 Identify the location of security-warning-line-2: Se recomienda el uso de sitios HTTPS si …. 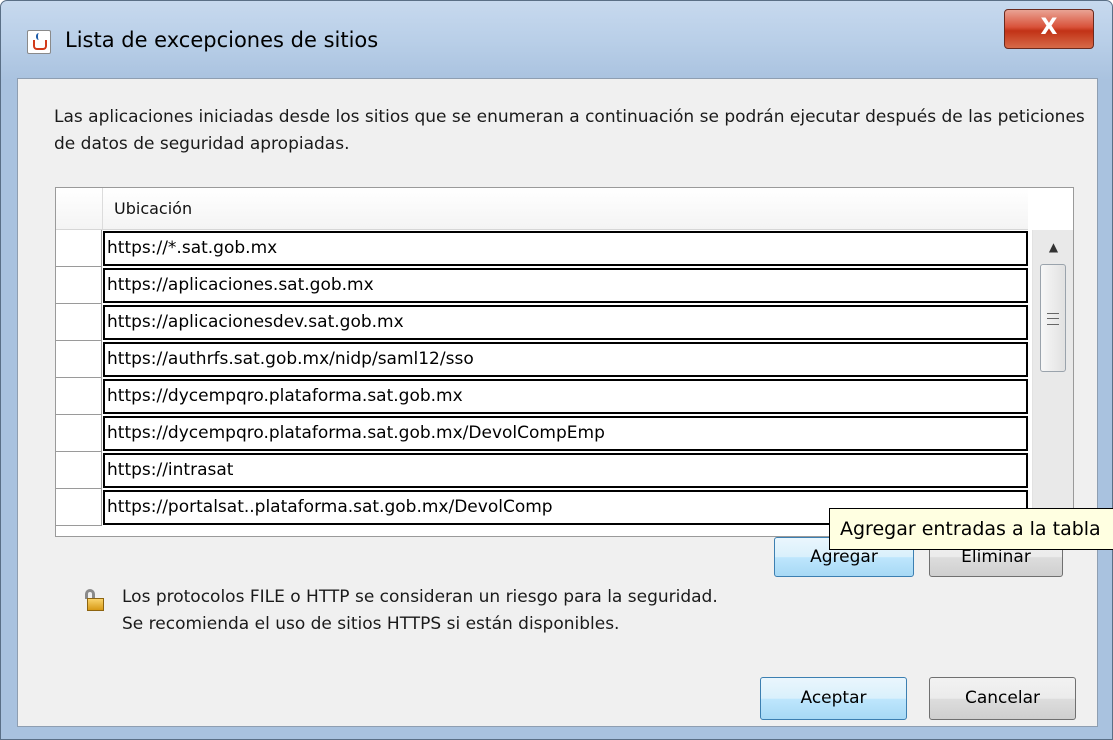
(371, 624).